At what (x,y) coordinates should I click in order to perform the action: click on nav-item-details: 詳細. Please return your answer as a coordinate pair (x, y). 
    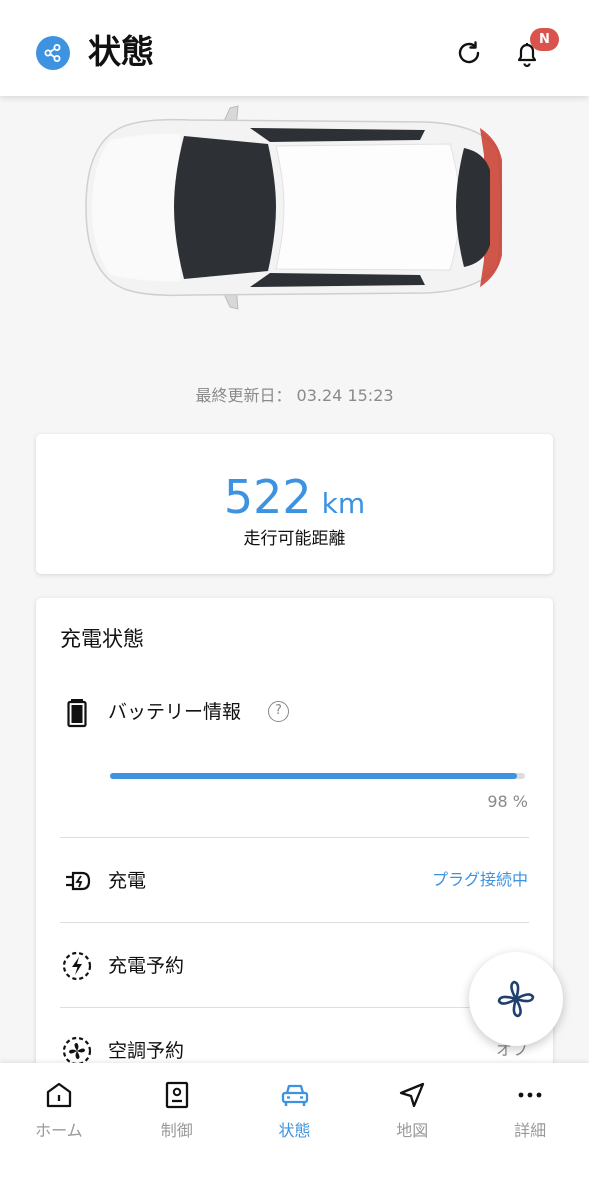
    Looking at the image, I should click on (530, 1113).